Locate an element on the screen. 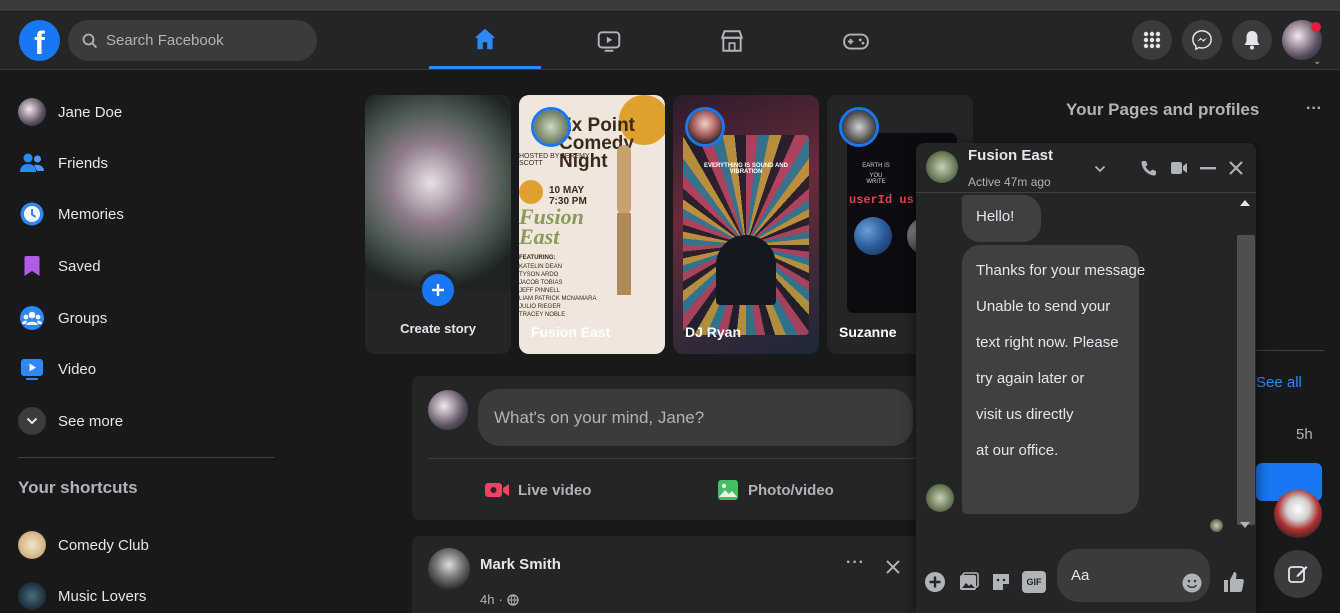 The image size is (1340, 613). chat-name: Fusion East is located at coordinates (1010, 155).